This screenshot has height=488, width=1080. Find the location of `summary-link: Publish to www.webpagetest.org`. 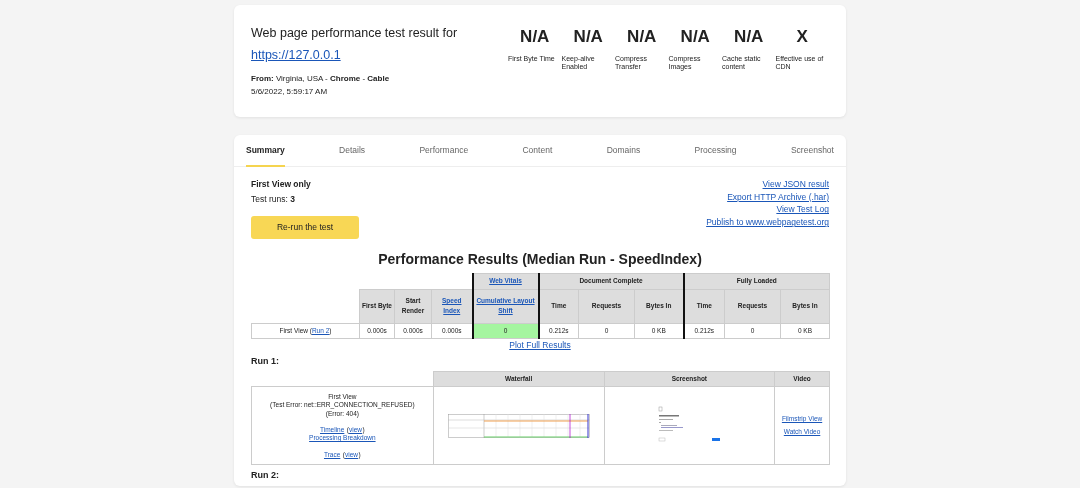

summary-link: Publish to www.webpagetest.org is located at coordinates (767, 222).